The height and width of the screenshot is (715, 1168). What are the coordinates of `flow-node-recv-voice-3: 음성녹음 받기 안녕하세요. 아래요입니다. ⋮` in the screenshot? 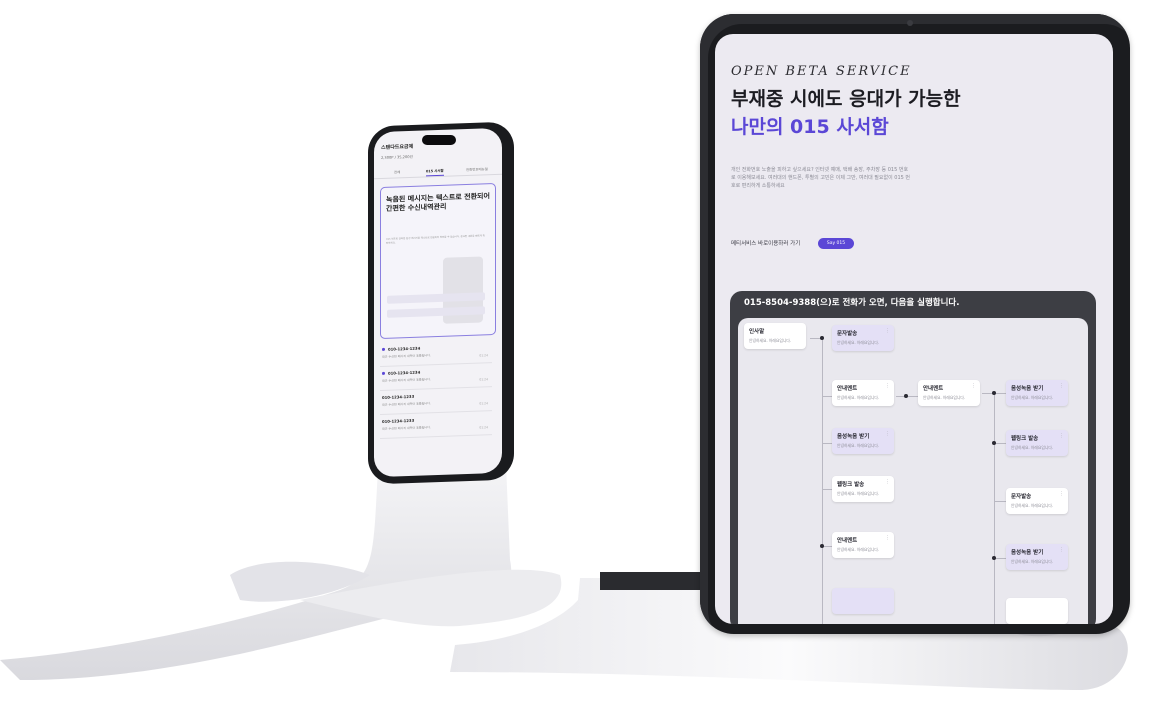 It's located at (1037, 557).